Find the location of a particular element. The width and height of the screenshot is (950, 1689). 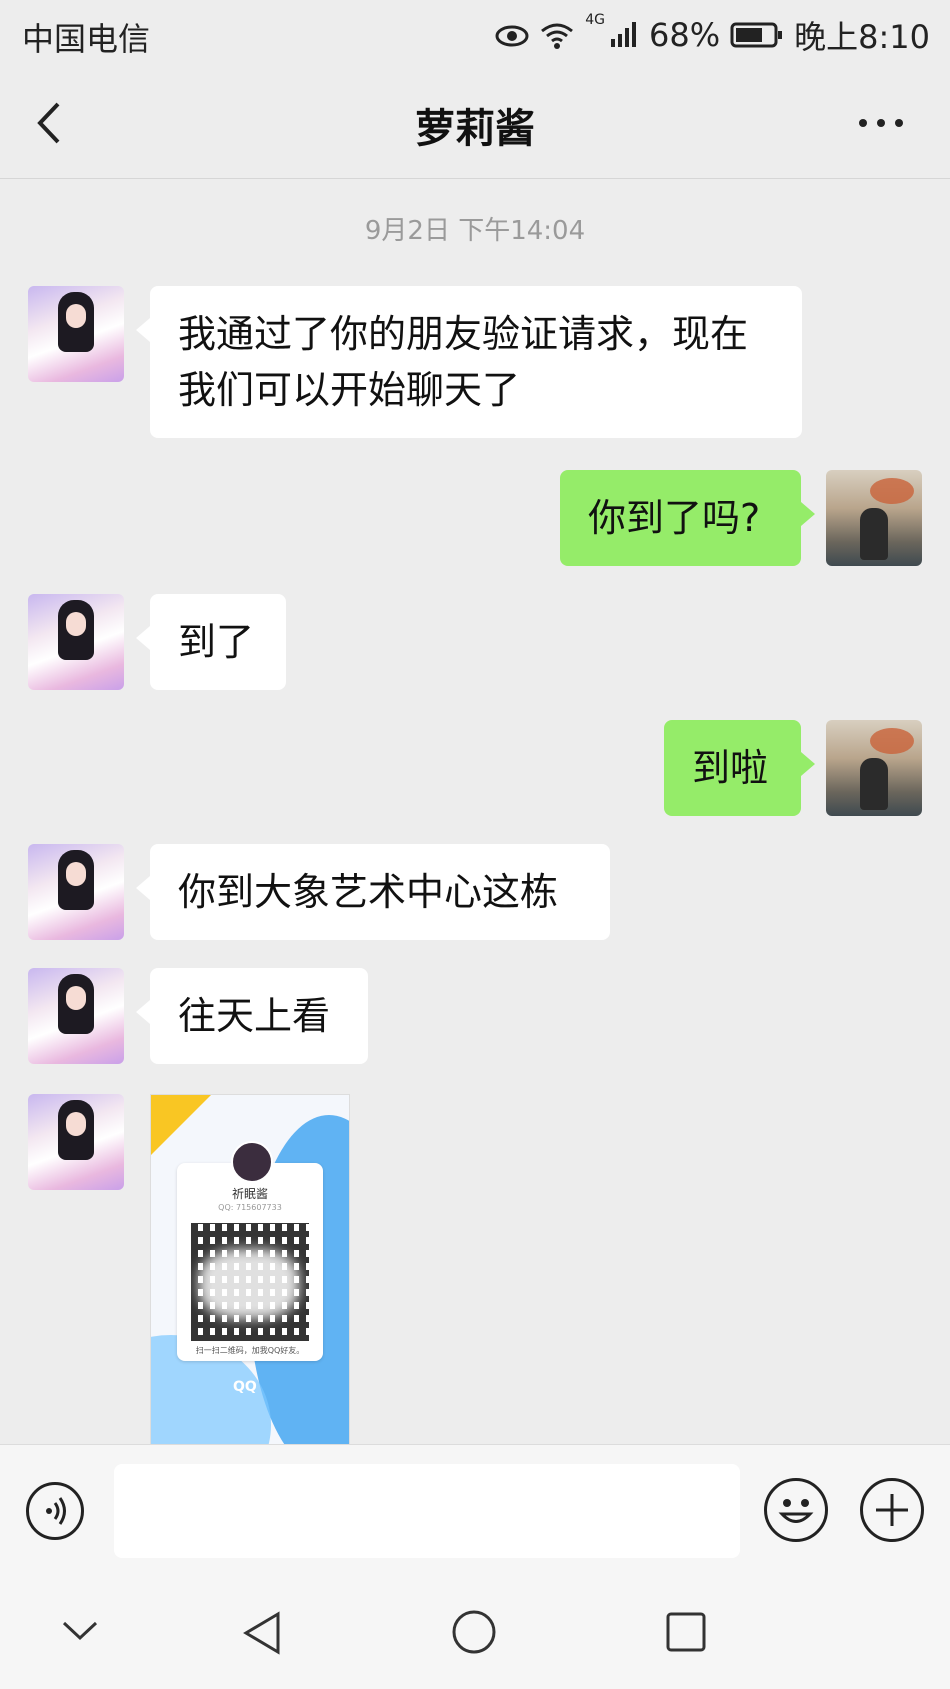

battery-icon is located at coordinates (756, 35).